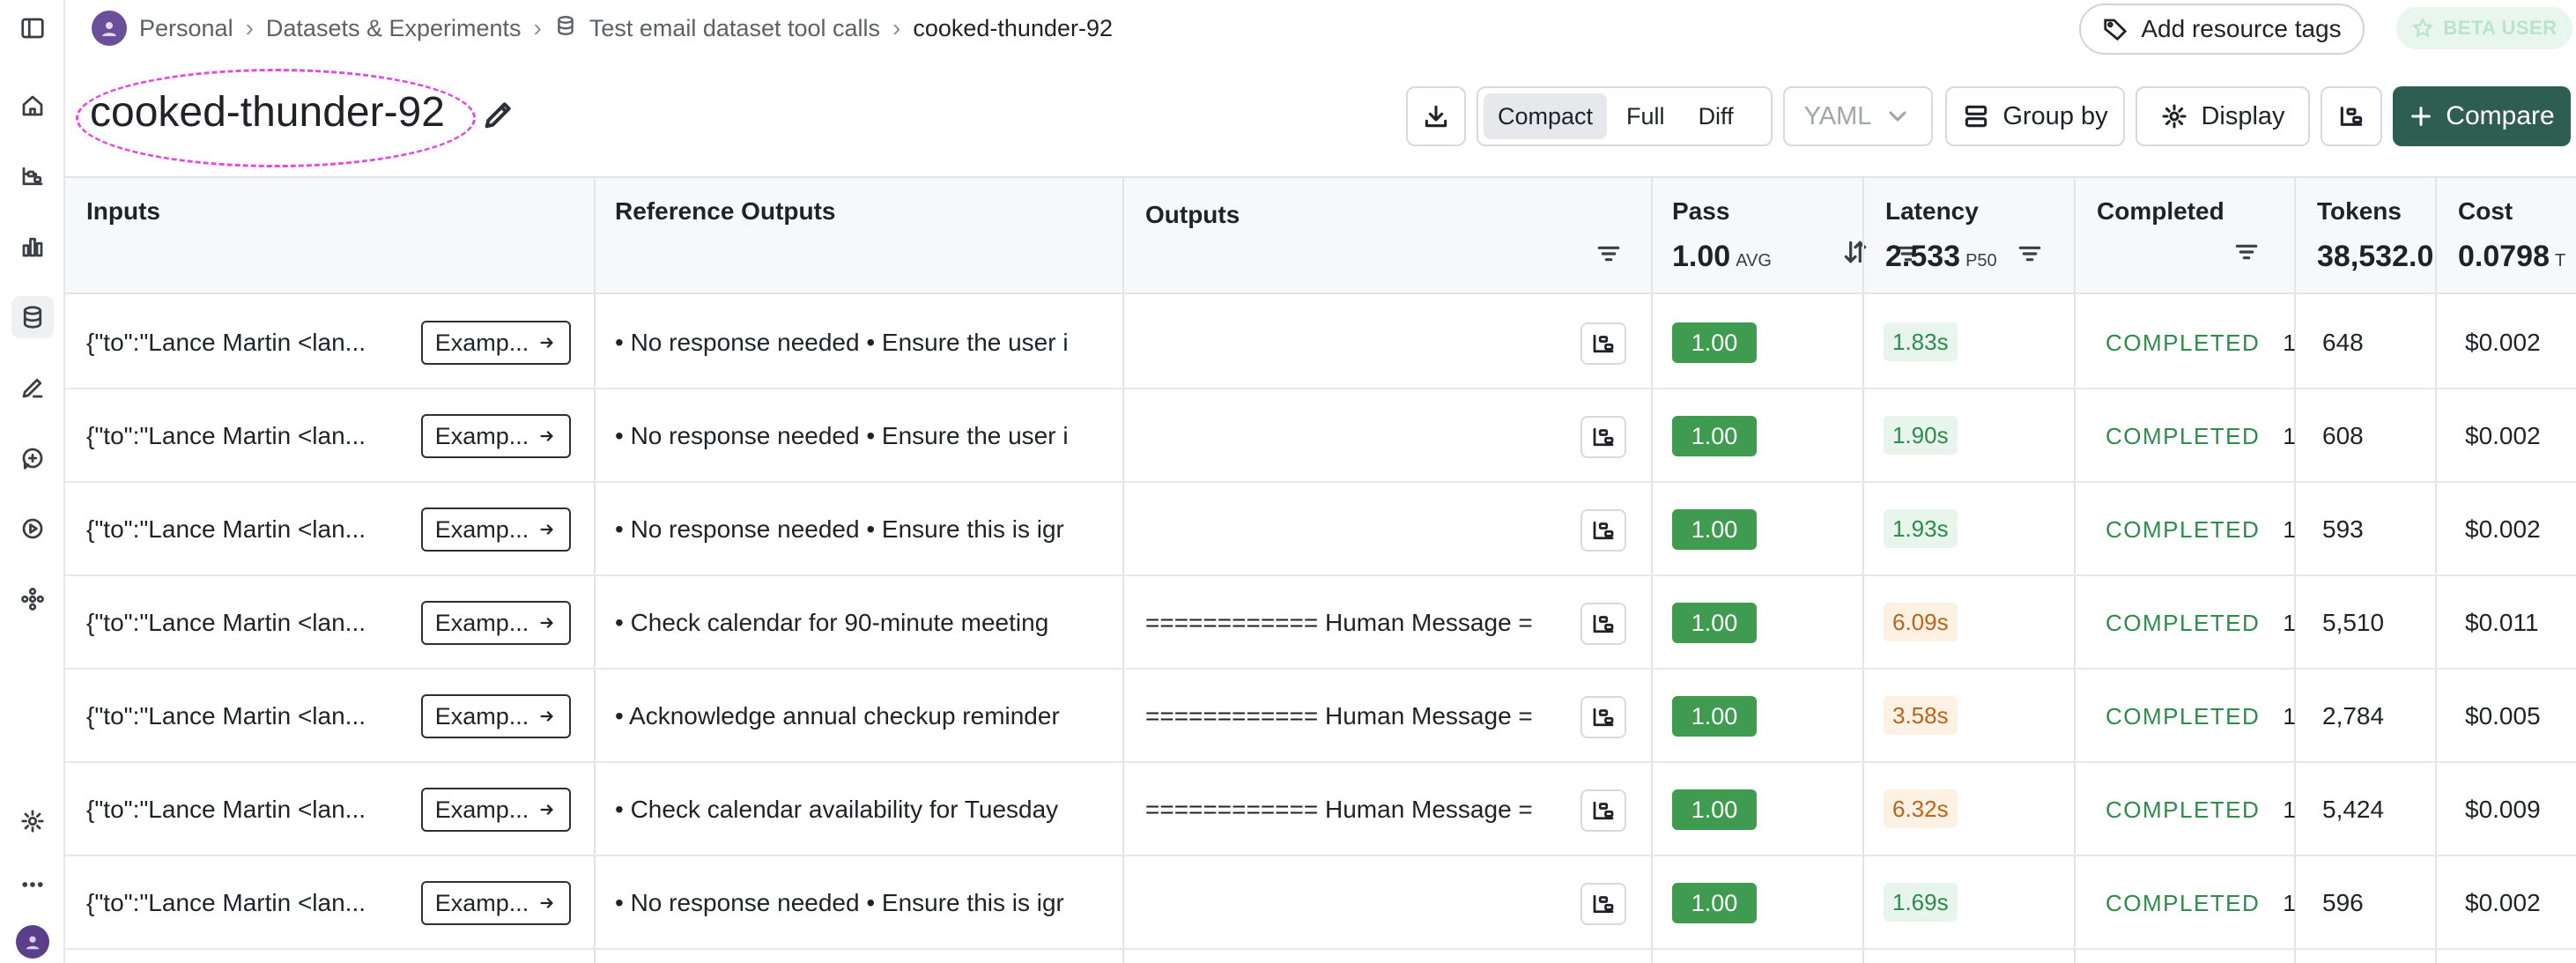 The width and height of the screenshot is (2576, 963). What do you see at coordinates (1646, 116) in the screenshot?
I see `view-mode-full: Full` at bounding box center [1646, 116].